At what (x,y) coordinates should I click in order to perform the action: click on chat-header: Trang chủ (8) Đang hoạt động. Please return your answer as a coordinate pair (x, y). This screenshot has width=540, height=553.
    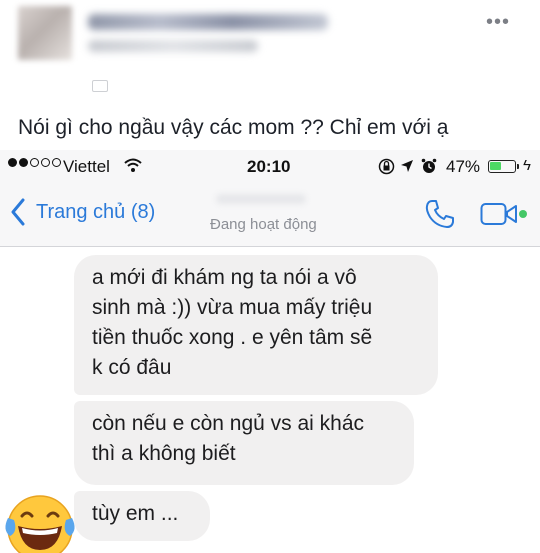
    Looking at the image, I should click on (270, 215).